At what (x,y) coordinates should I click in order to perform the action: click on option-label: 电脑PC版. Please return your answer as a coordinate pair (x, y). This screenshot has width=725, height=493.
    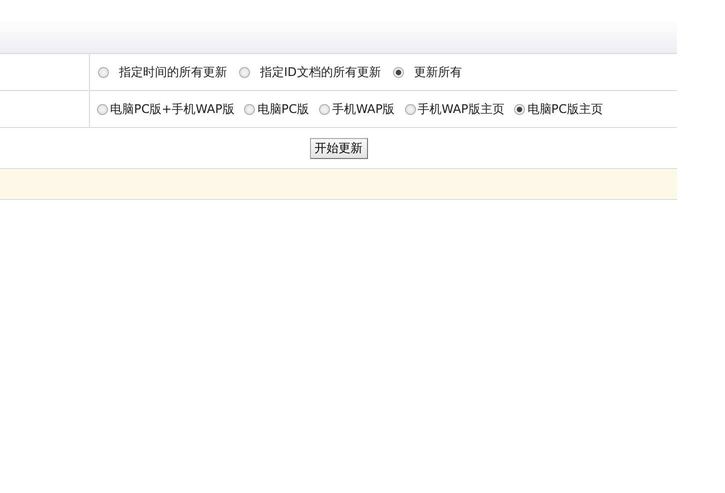
    Looking at the image, I should click on (283, 109).